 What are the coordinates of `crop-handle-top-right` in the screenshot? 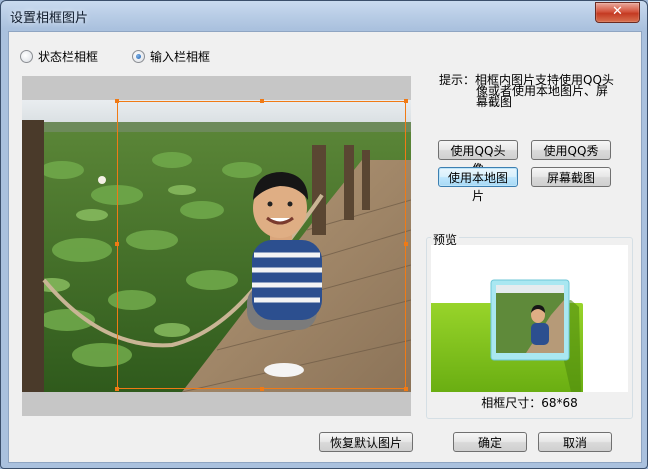 It's located at (406, 101).